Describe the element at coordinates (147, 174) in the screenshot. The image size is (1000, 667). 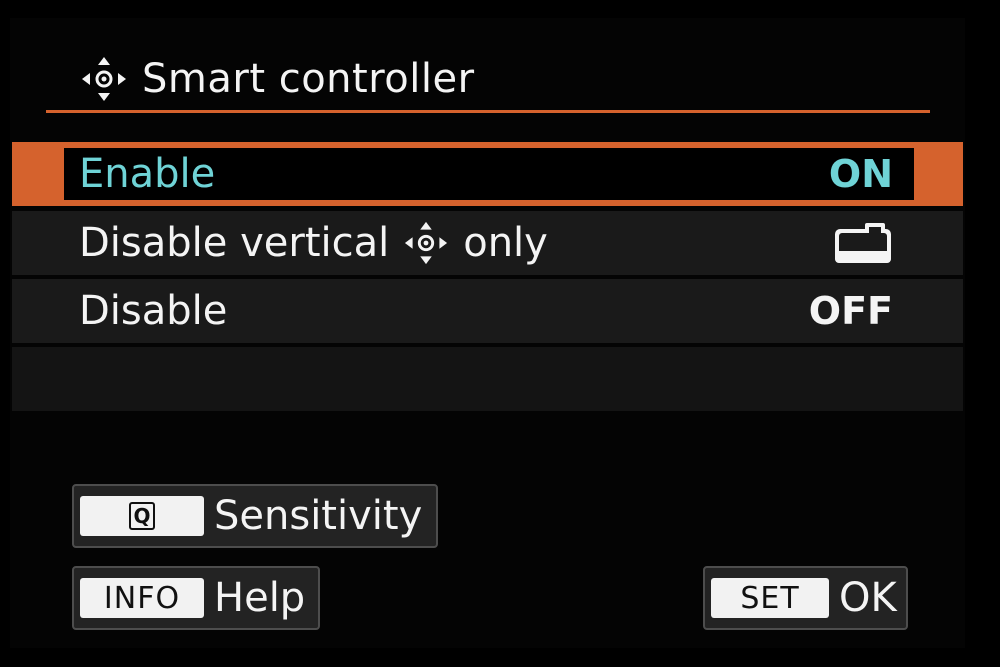
I see `menu-item-label: Enable` at that location.